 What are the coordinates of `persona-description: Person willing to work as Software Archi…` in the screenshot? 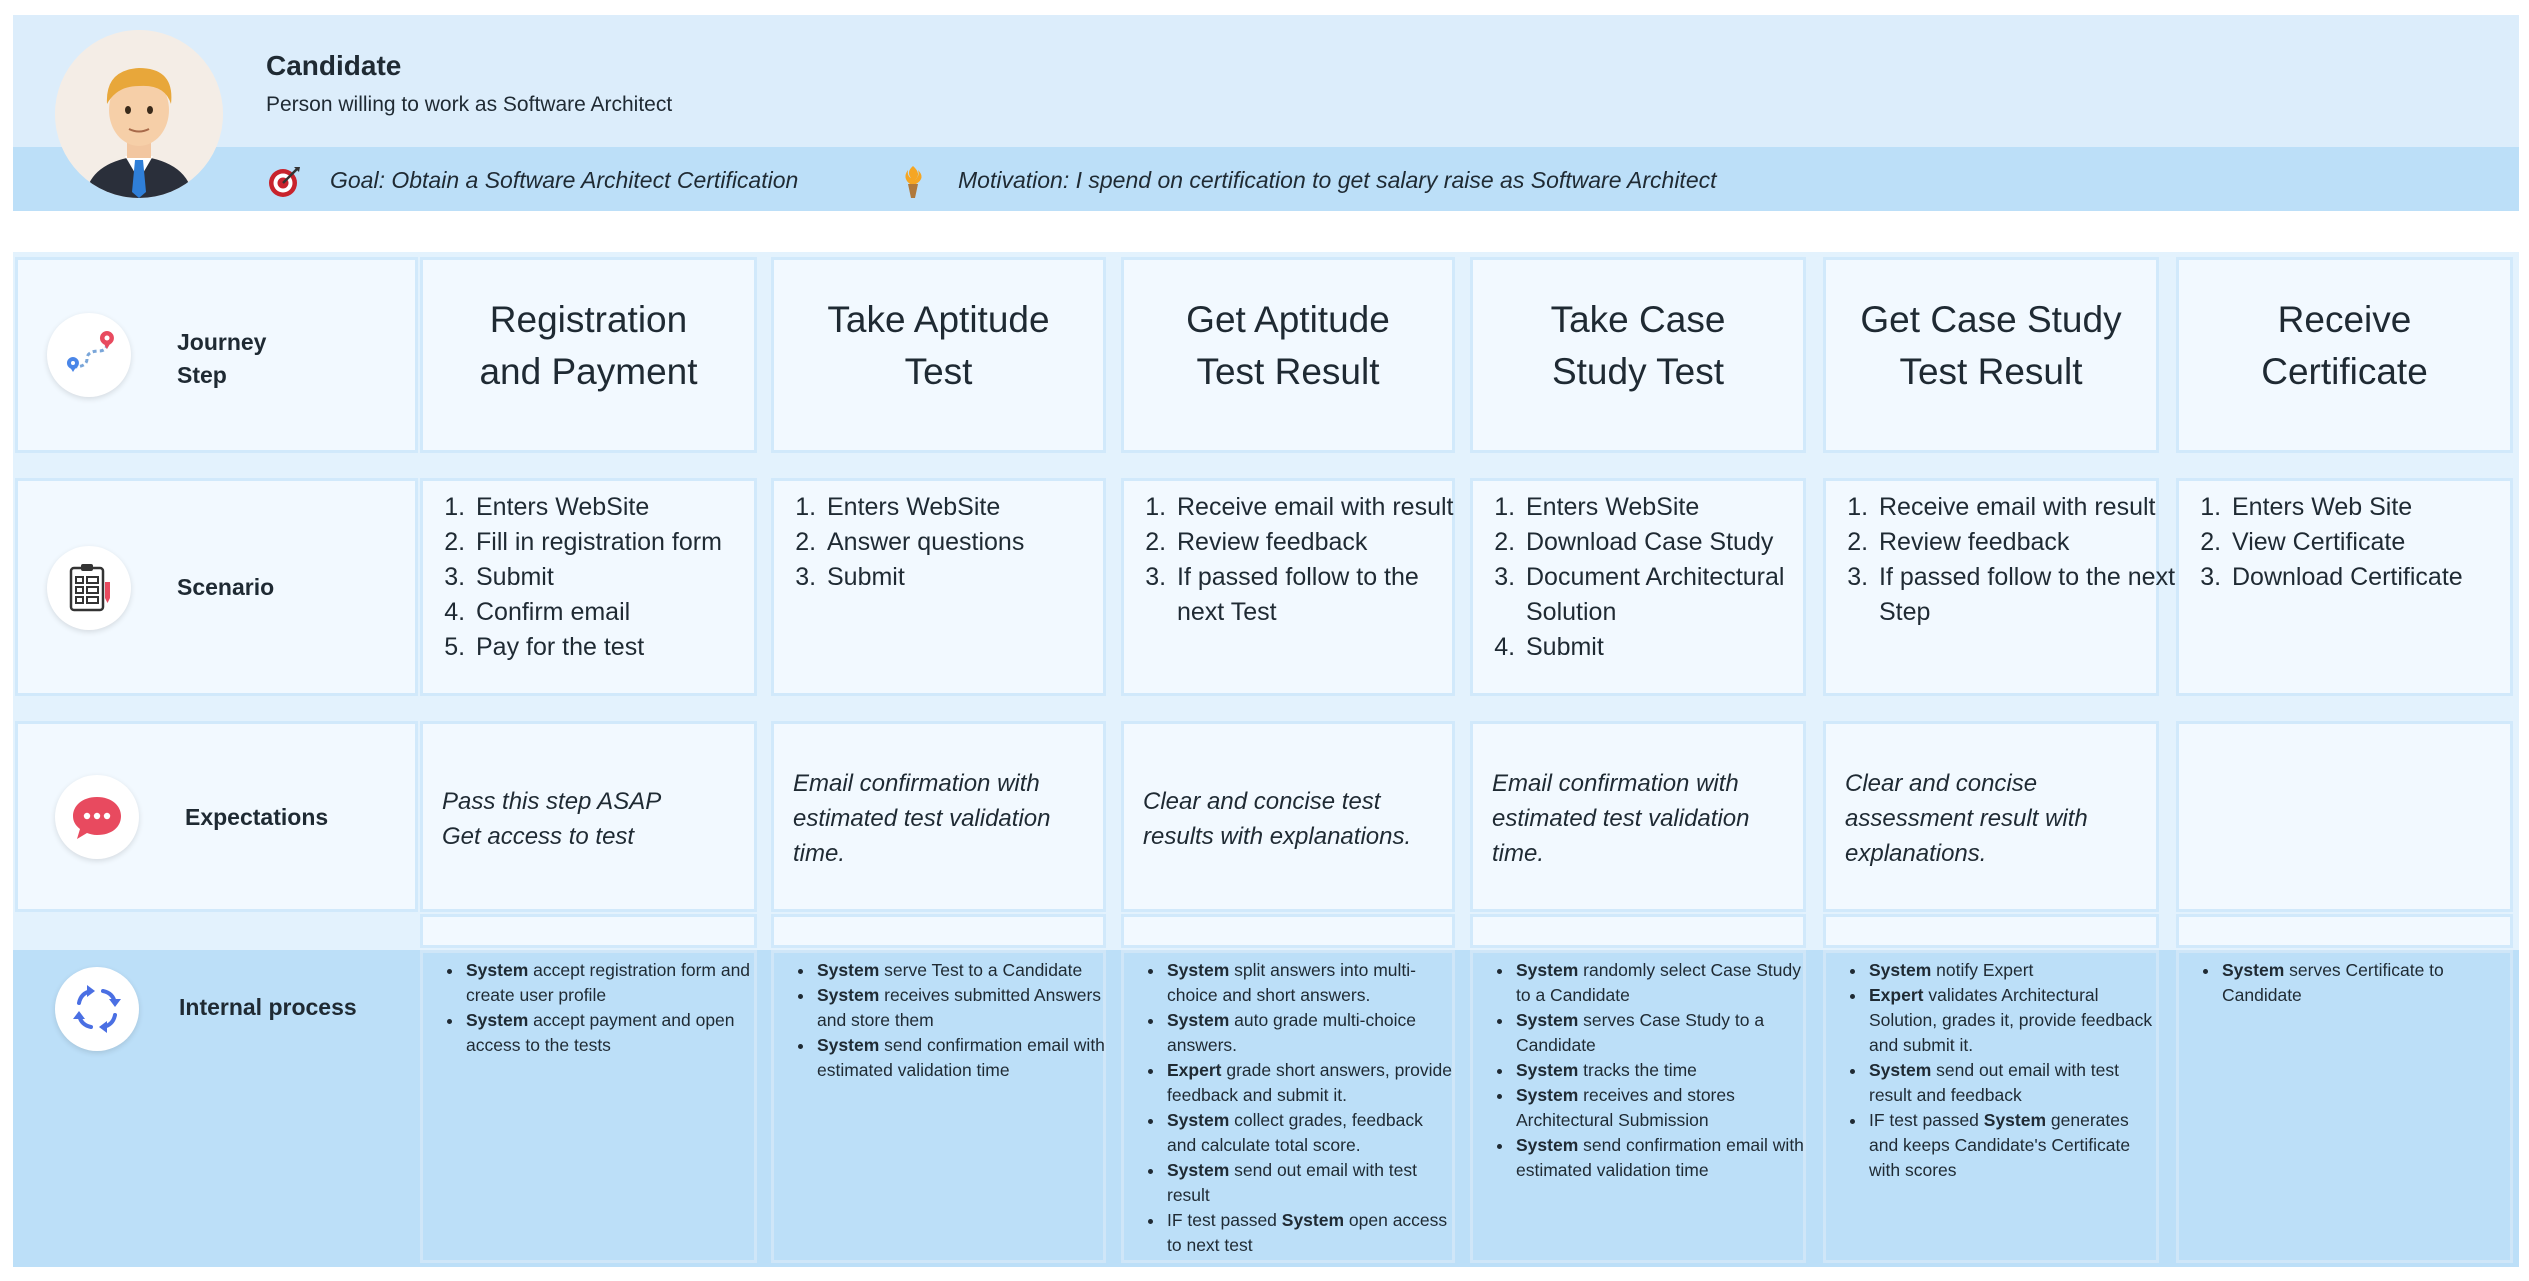 It's located at (469, 104).